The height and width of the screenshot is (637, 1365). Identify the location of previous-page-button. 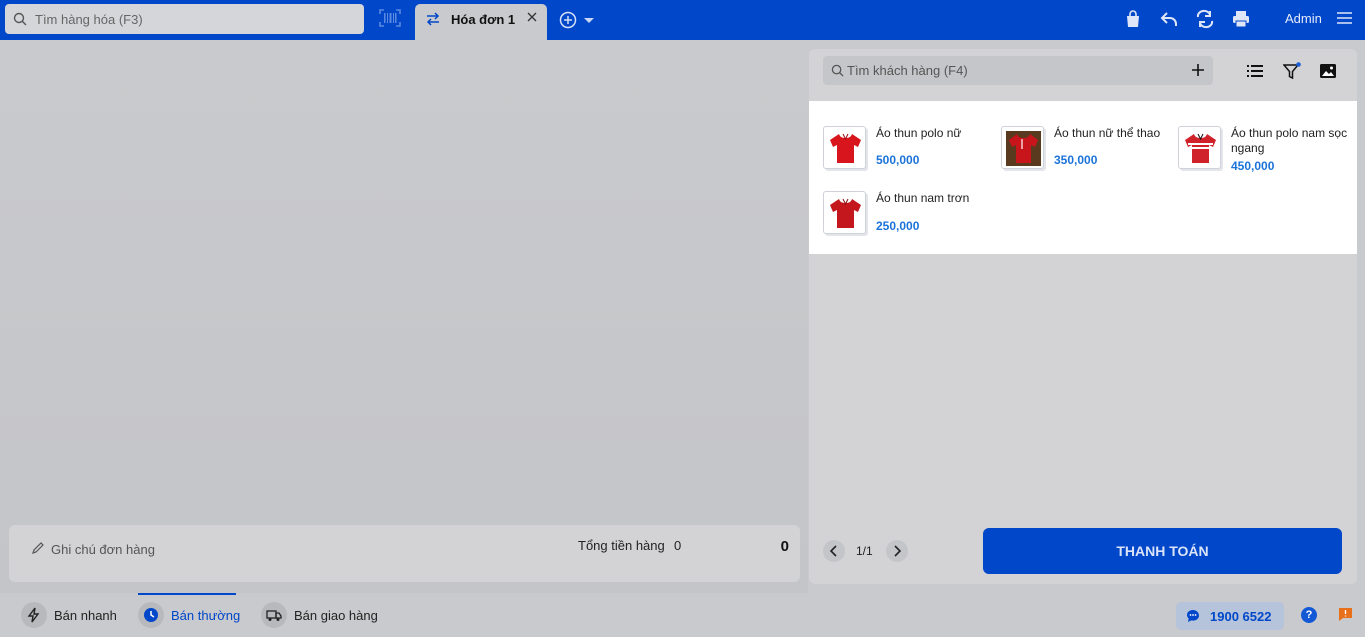
(834, 551).